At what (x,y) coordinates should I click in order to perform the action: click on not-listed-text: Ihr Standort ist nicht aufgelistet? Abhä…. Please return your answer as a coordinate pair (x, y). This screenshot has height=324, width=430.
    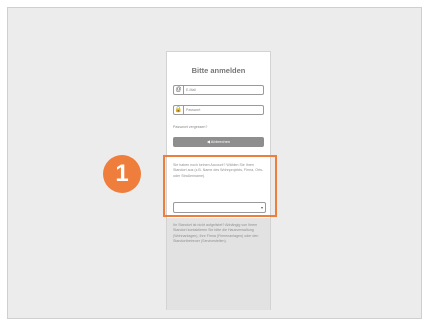
    Looking at the image, I should click on (216, 233).